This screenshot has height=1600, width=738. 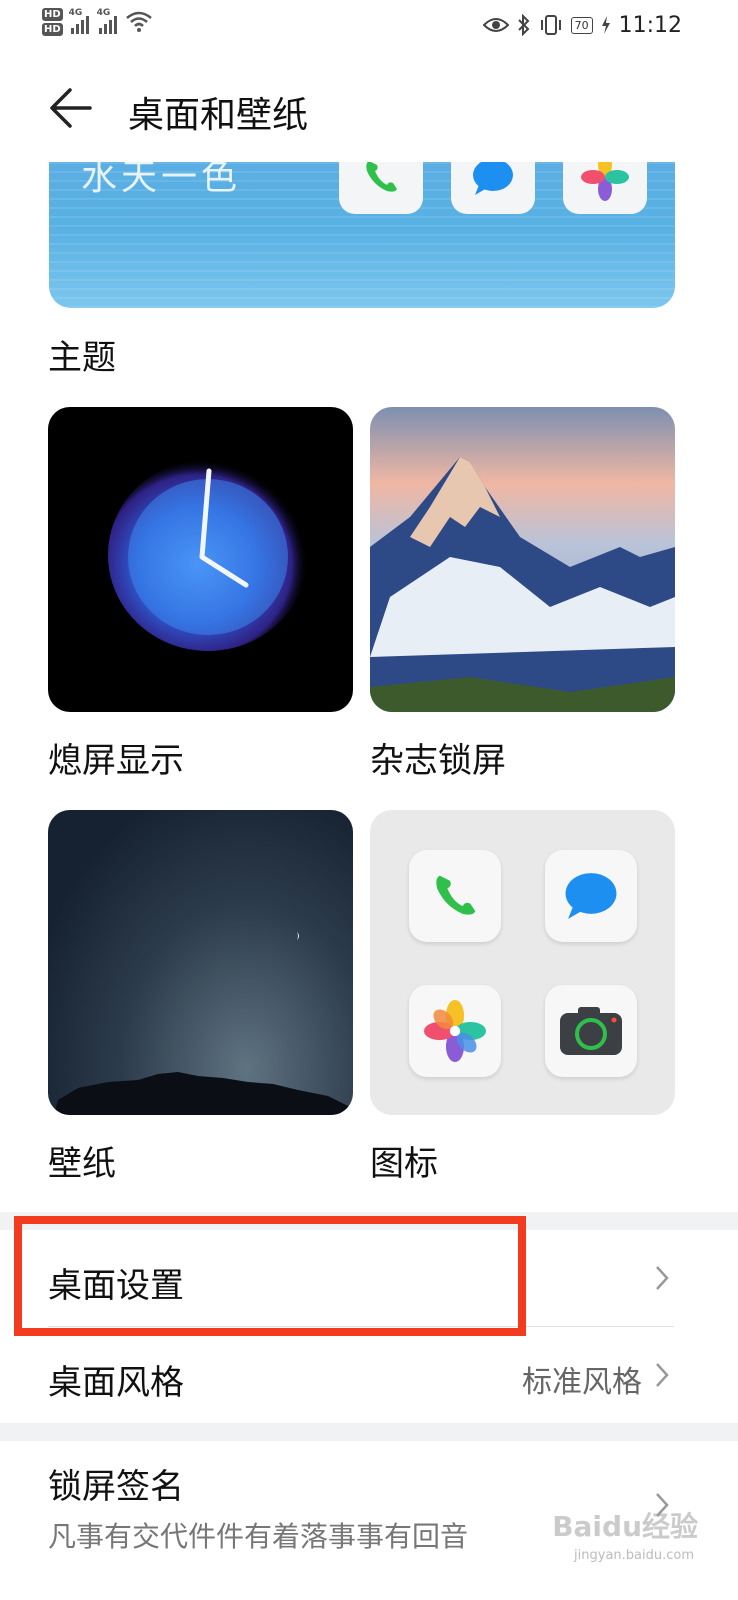 I want to click on icons-label: 图标, so click(x=404, y=1160).